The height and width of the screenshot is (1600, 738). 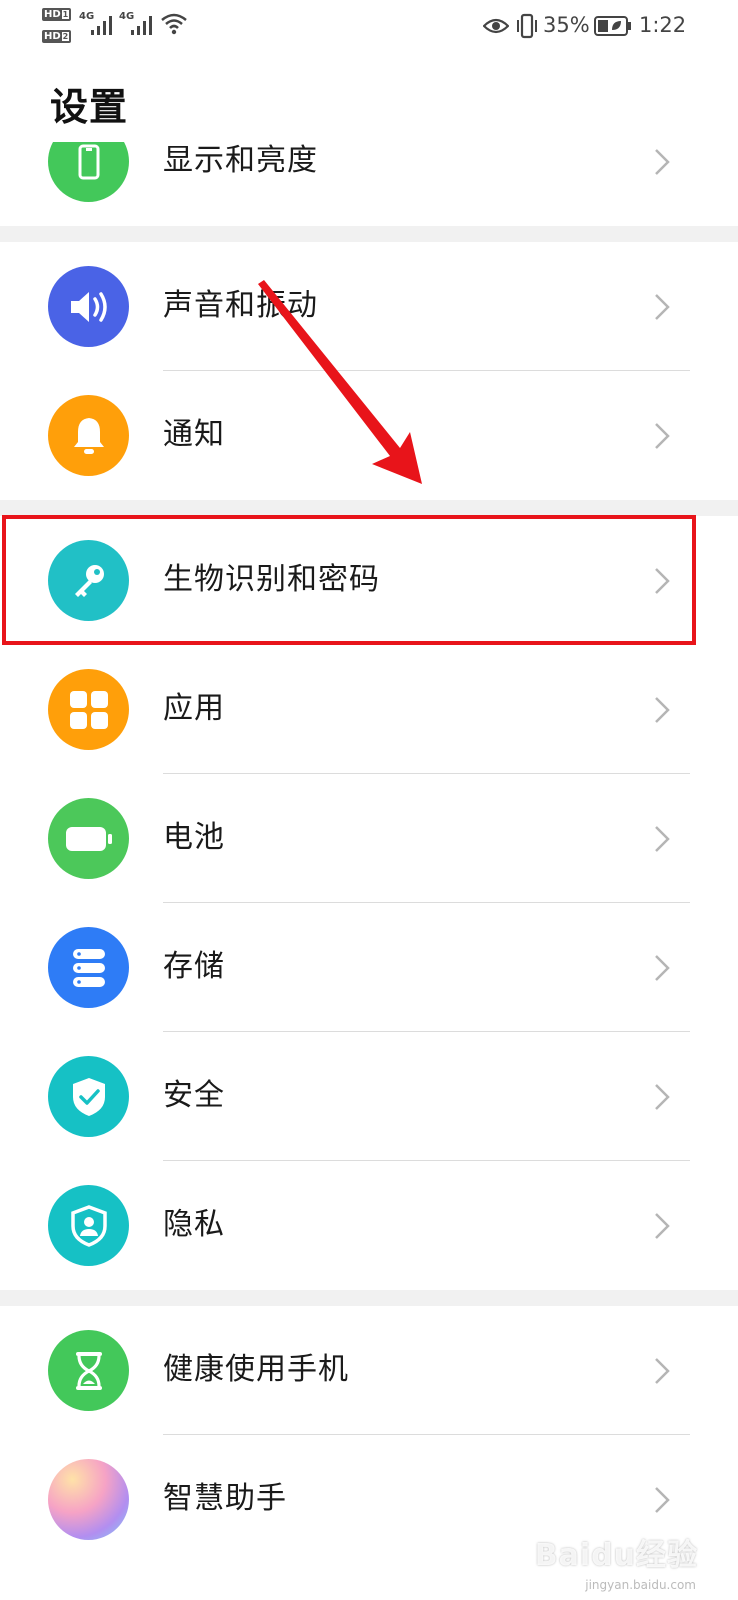 What do you see at coordinates (369, 1370) in the screenshot?
I see `settings-item-digital-balance: 健康使用手机` at bounding box center [369, 1370].